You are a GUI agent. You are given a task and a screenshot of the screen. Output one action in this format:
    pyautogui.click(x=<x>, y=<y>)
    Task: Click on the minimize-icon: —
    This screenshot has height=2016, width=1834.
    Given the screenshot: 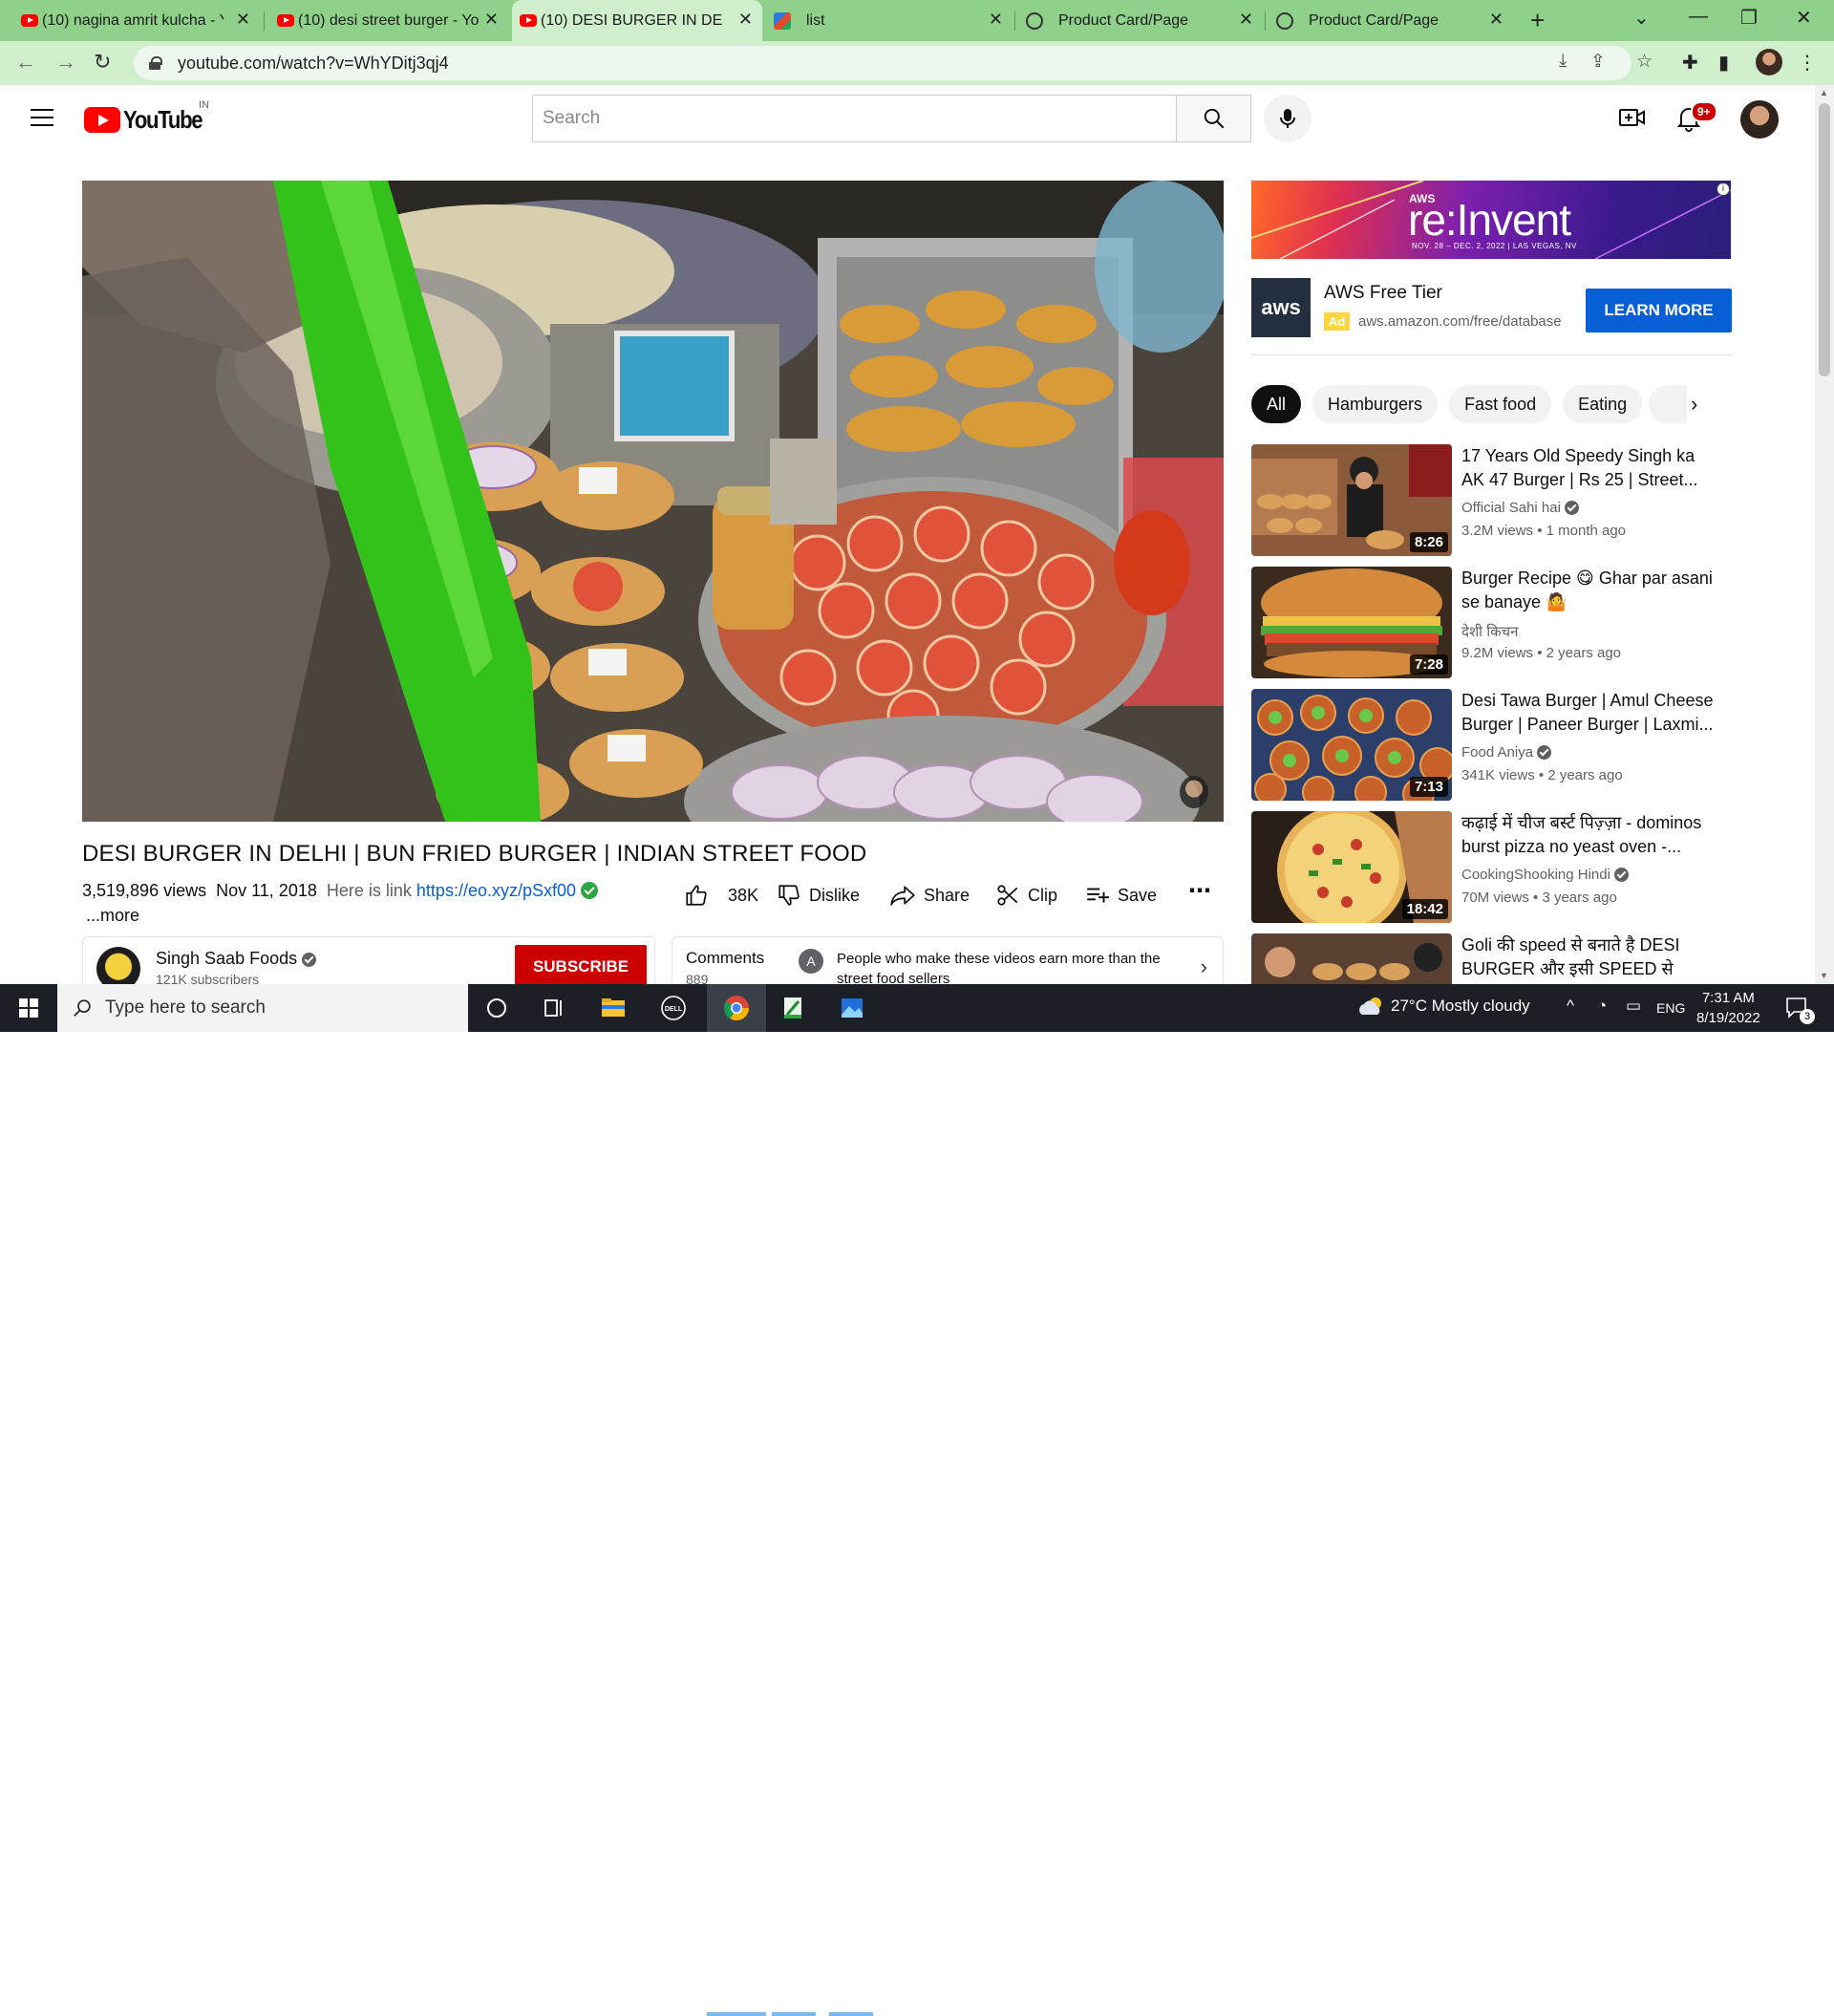 What is the action you would take?
    pyautogui.click(x=1698, y=17)
    